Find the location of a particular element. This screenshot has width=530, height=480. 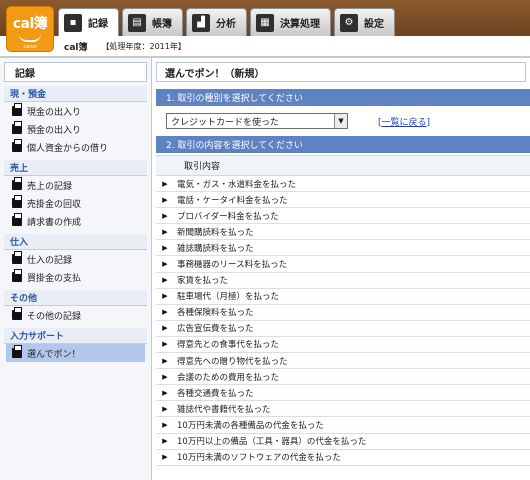

tab-label: 分析 is located at coordinates (226, 24).